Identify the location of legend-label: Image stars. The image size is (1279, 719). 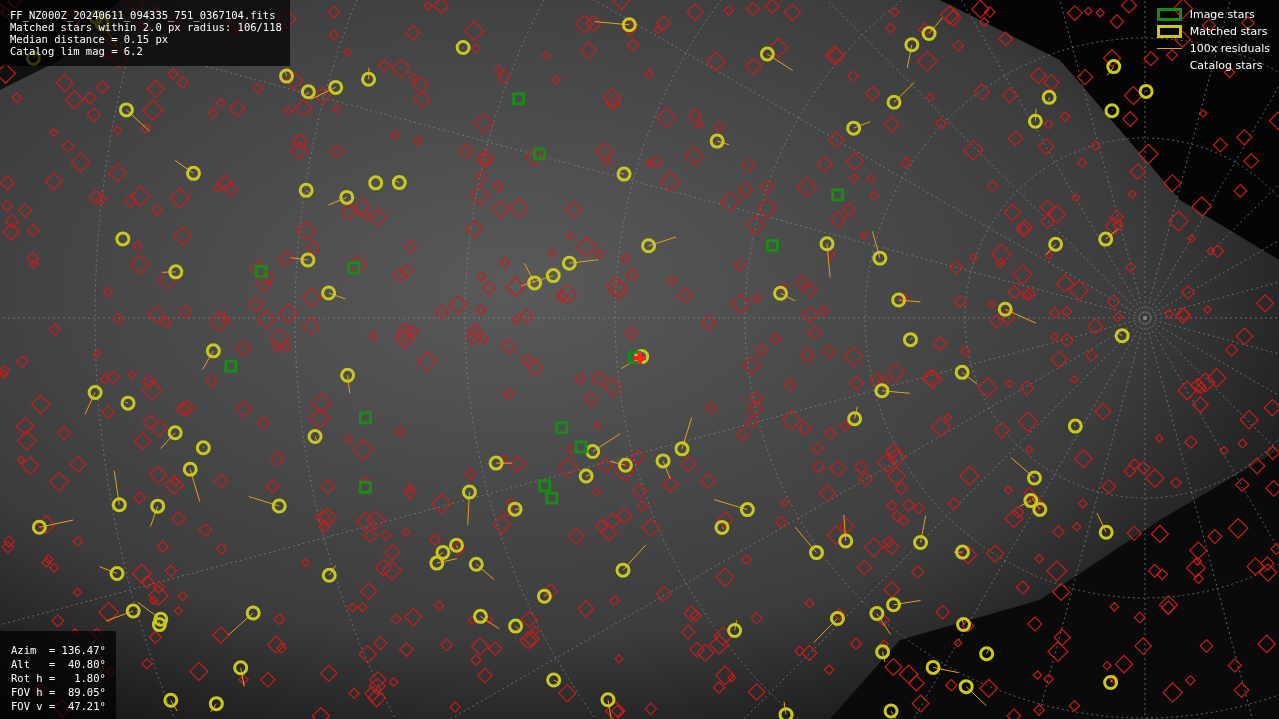
(1222, 14).